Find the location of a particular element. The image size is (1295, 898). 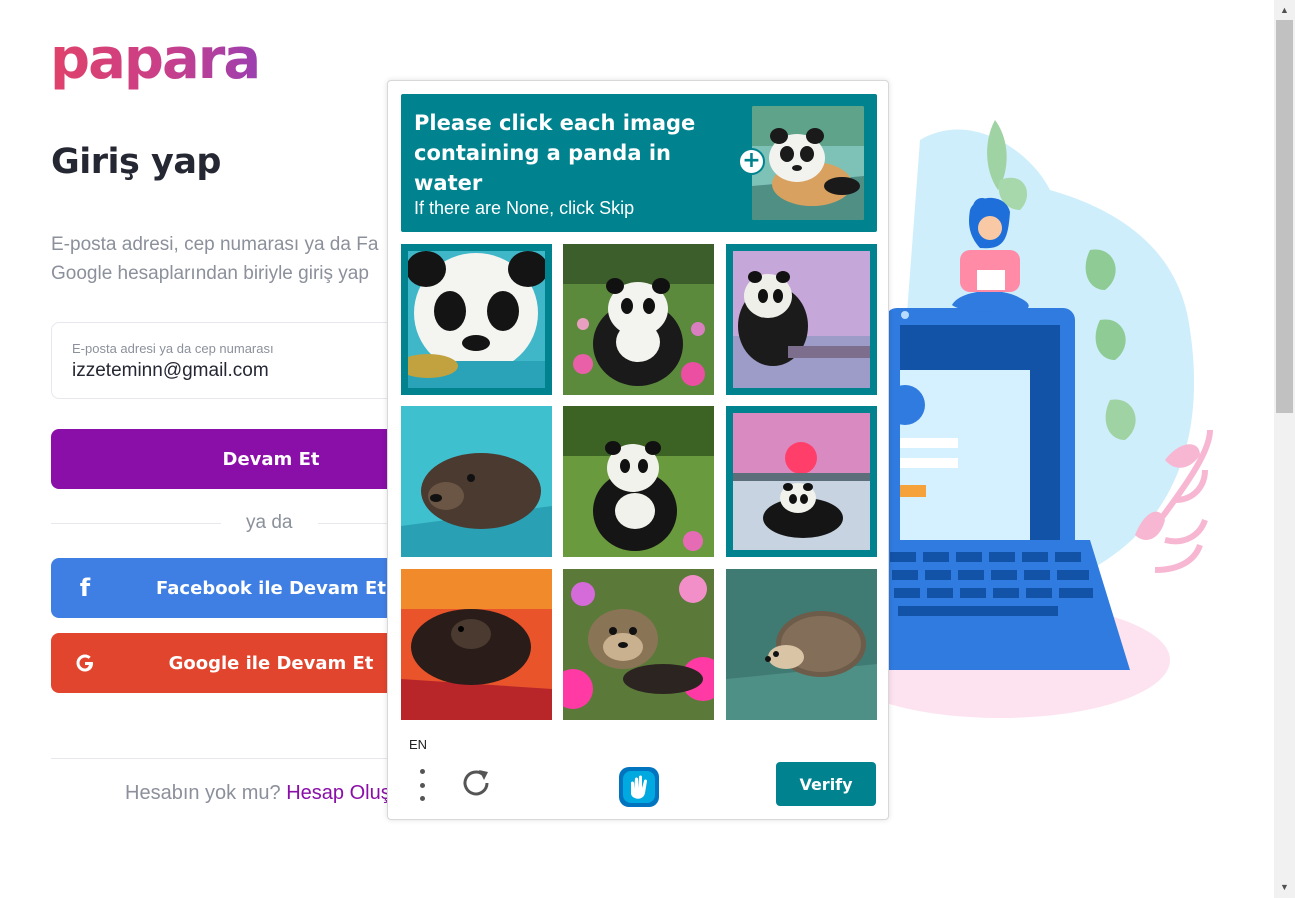

otter-sunset-water-image is located at coordinates (476, 644).